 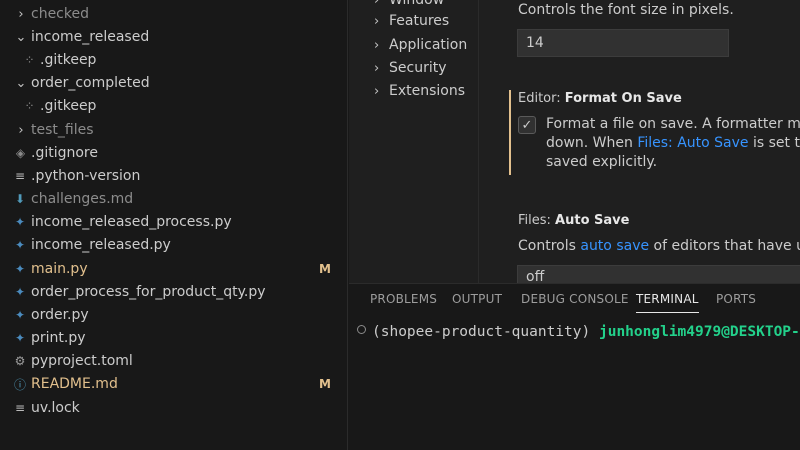 I want to click on check-icon: ✓, so click(x=527, y=125).